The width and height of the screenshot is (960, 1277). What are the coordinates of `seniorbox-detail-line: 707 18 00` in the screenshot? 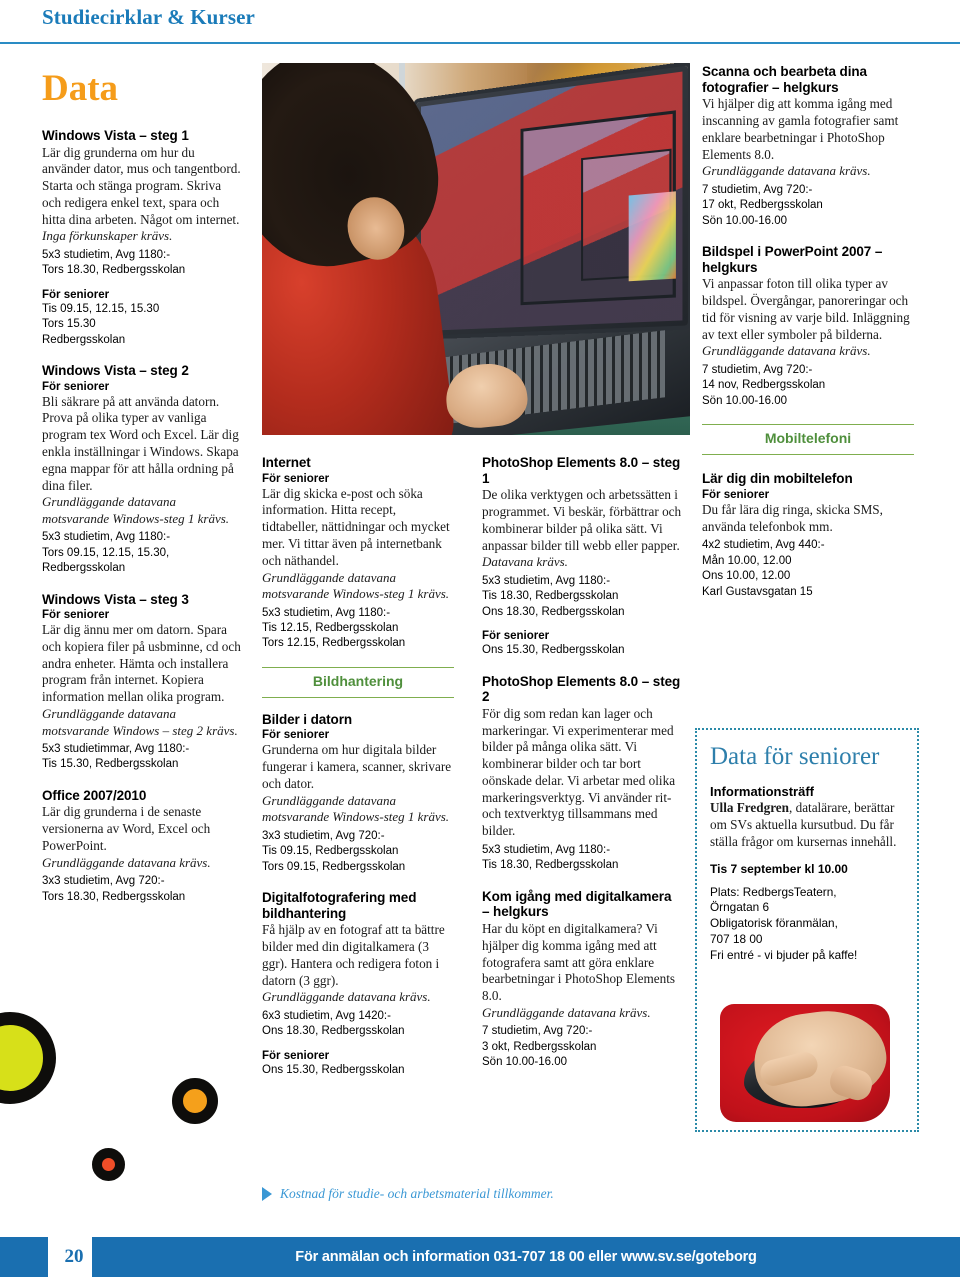 It's located at (736, 938).